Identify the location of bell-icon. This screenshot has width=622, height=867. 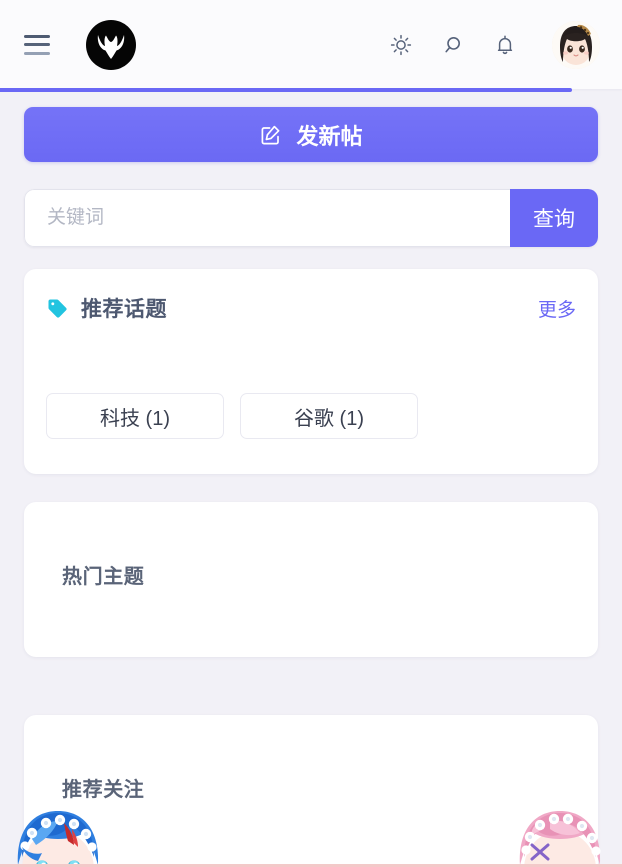
(505, 45).